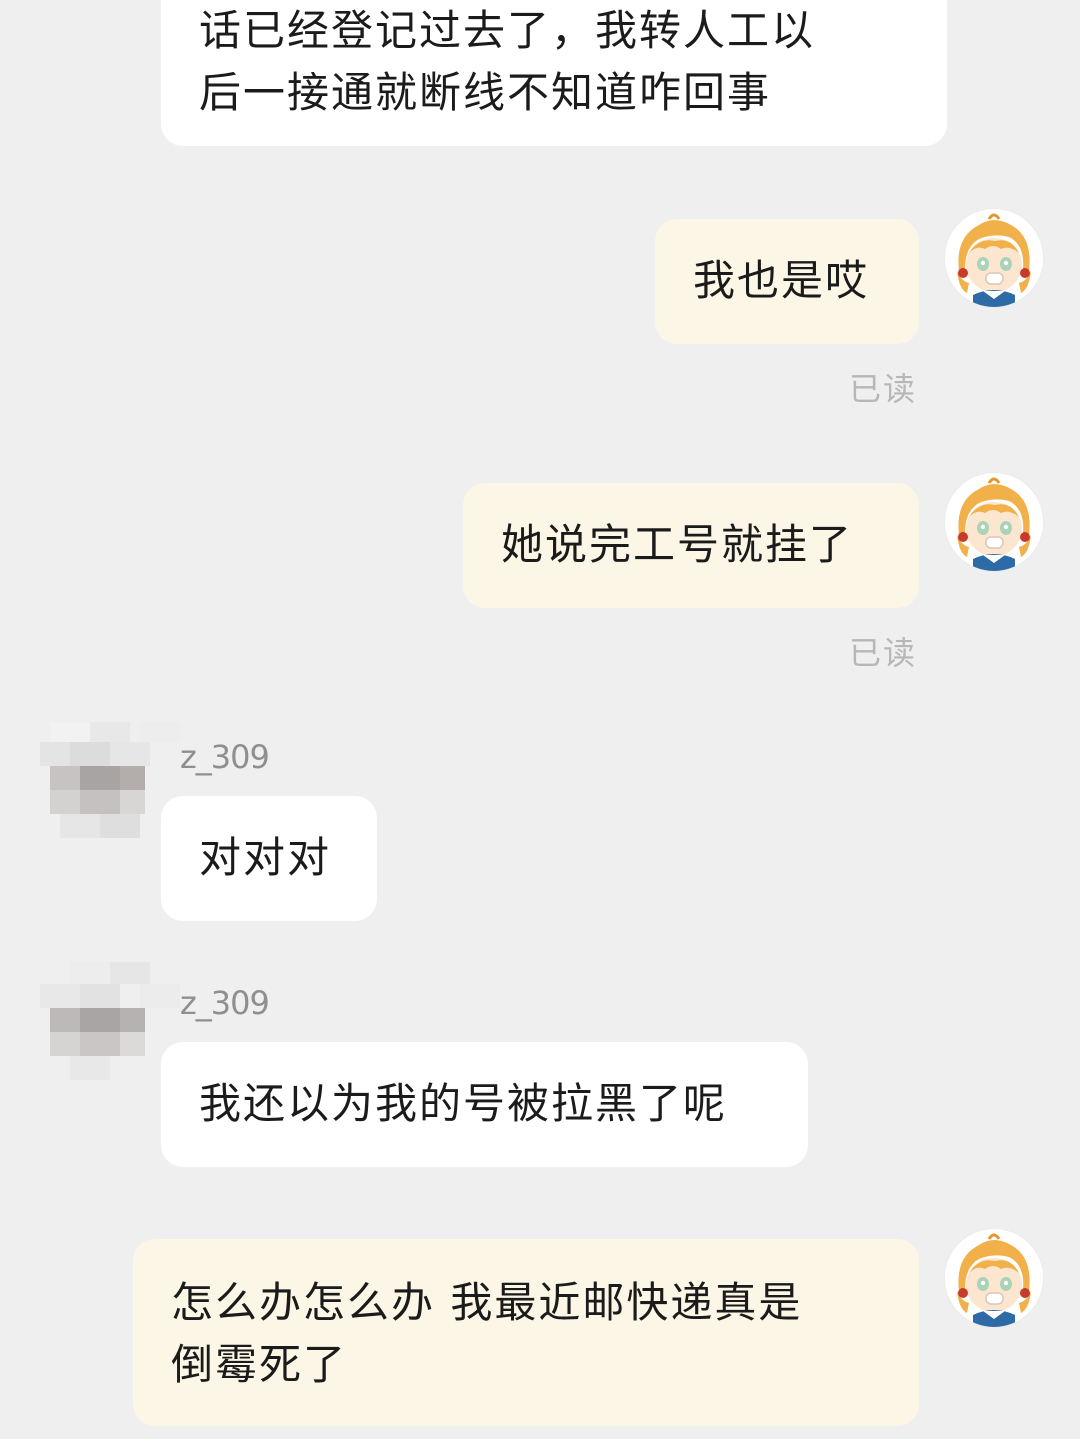  Describe the element at coordinates (485, 92) in the screenshot. I see `message-text-line: 后一接通就断线不知道咋回事` at that location.